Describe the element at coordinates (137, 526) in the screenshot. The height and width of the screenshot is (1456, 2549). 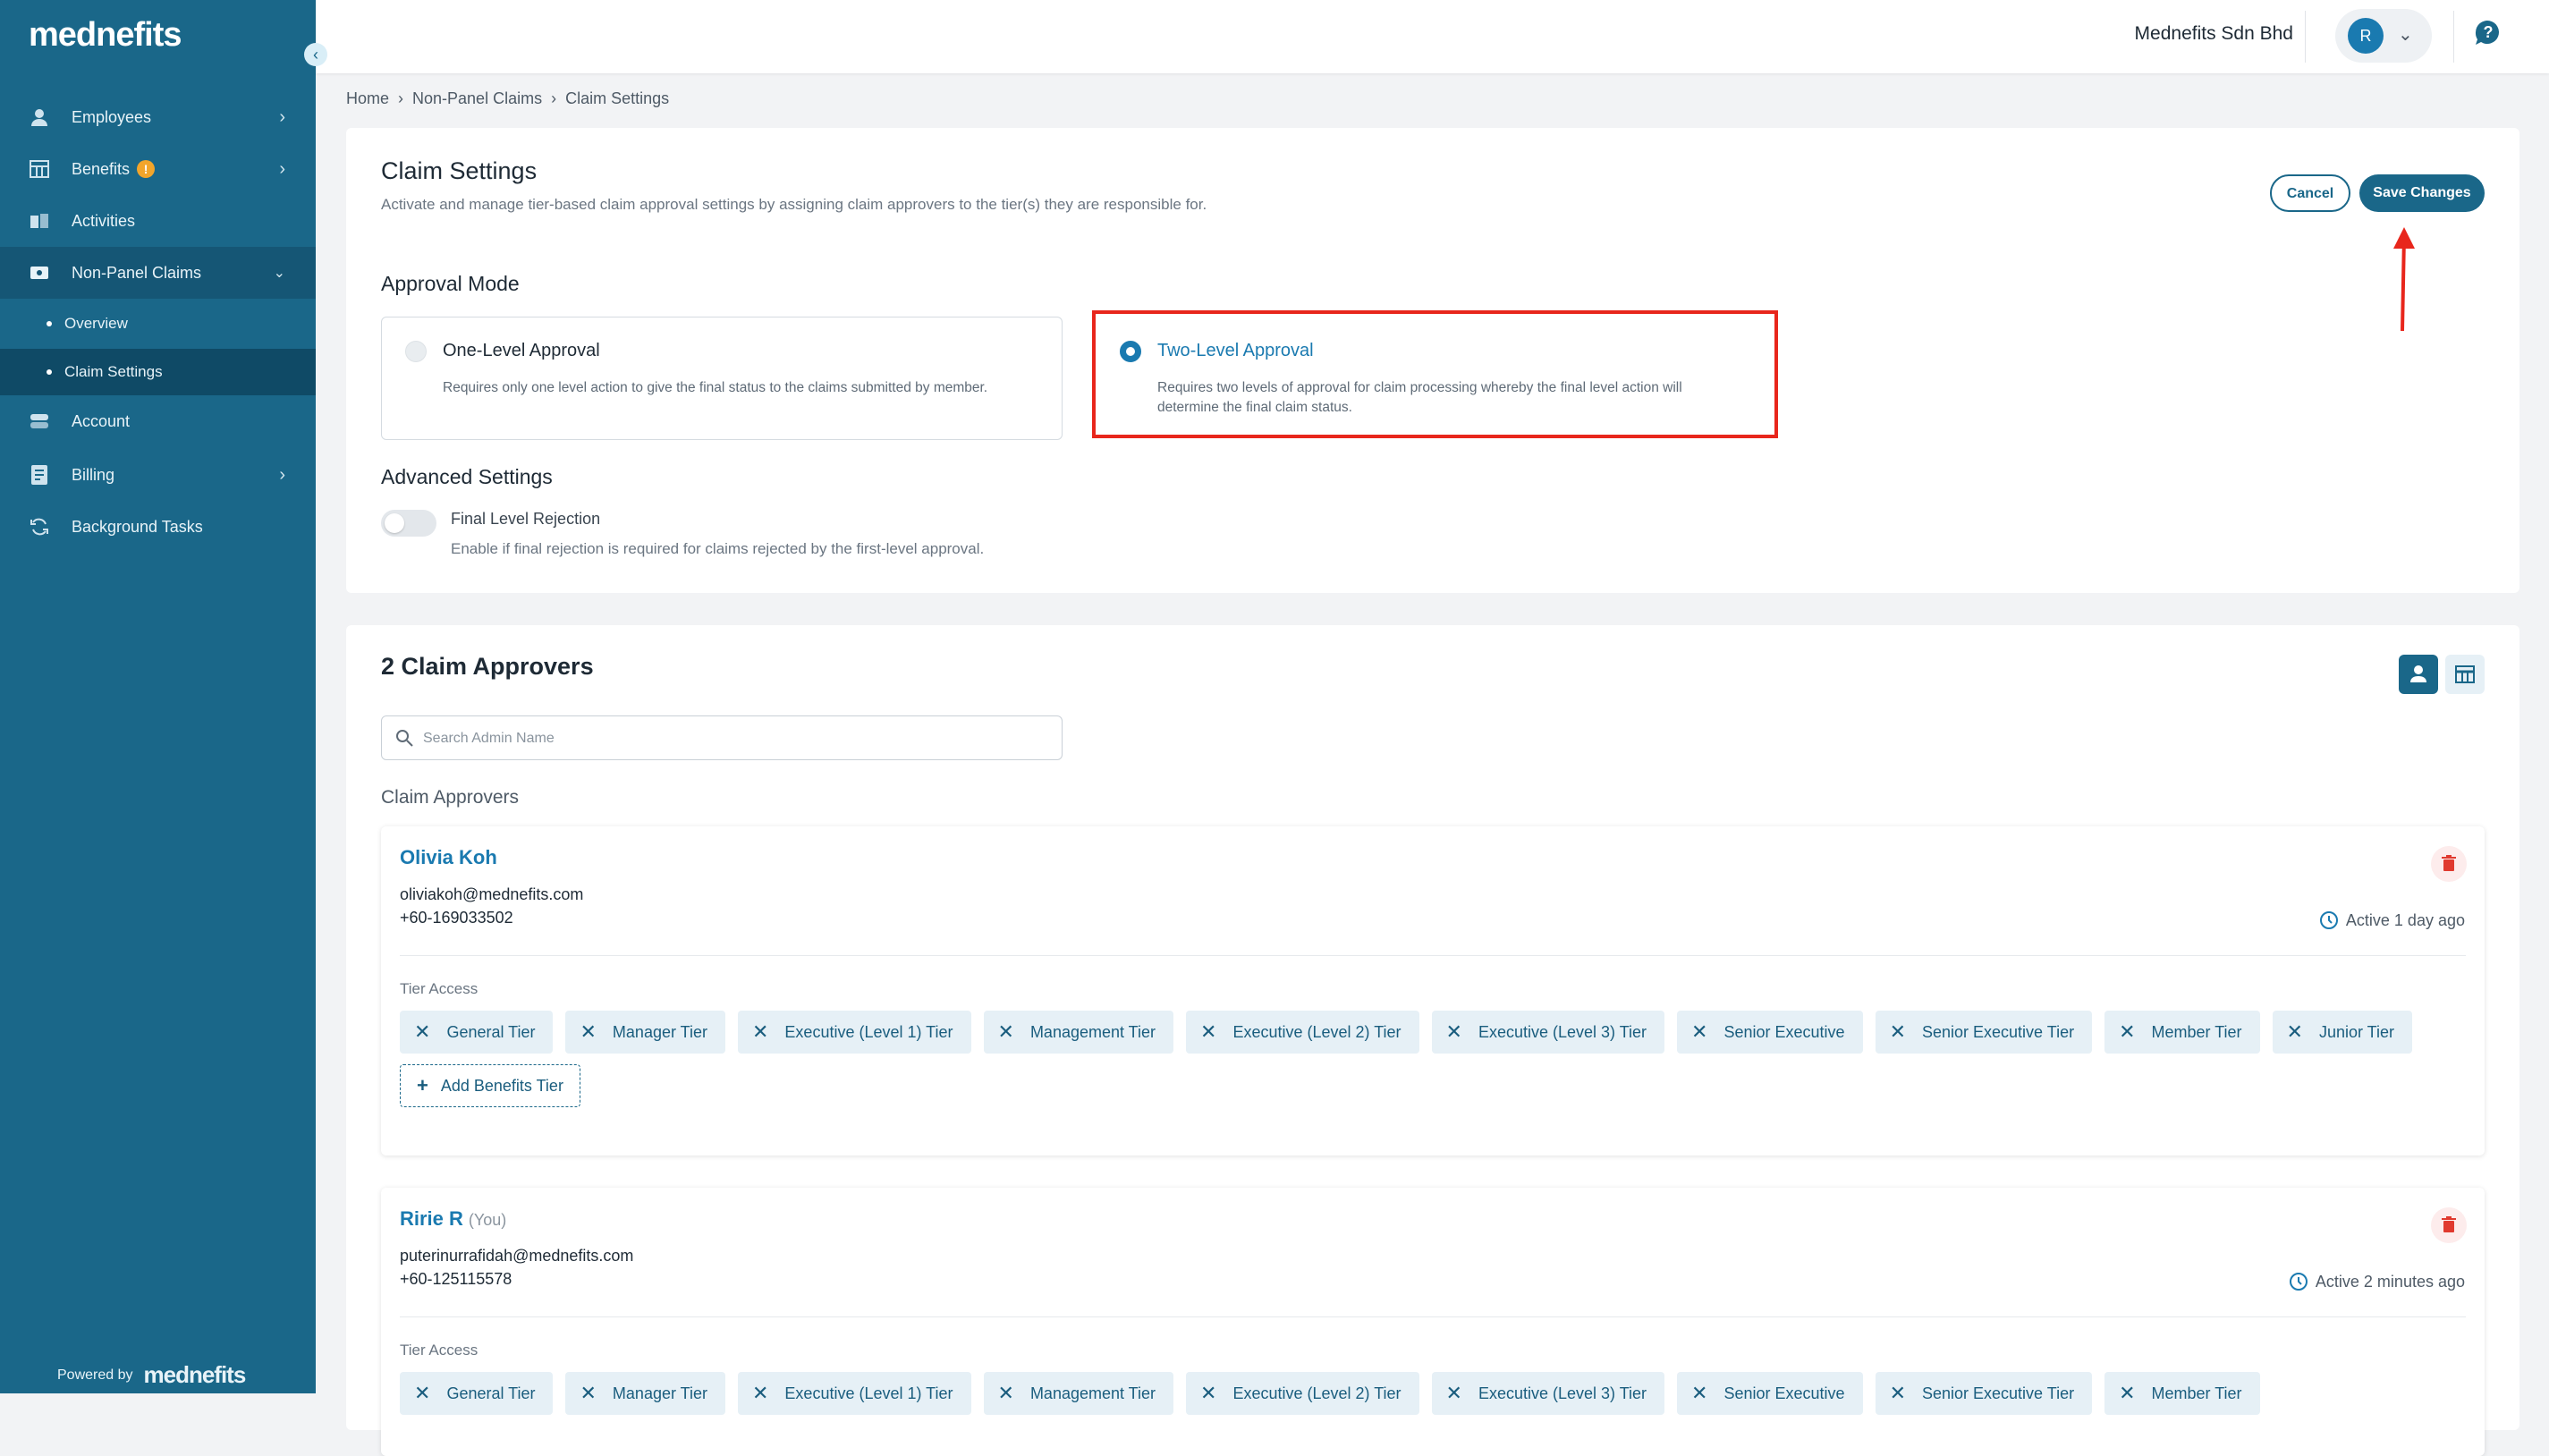
I see `sidebar-item-label: Background Tasks` at that location.